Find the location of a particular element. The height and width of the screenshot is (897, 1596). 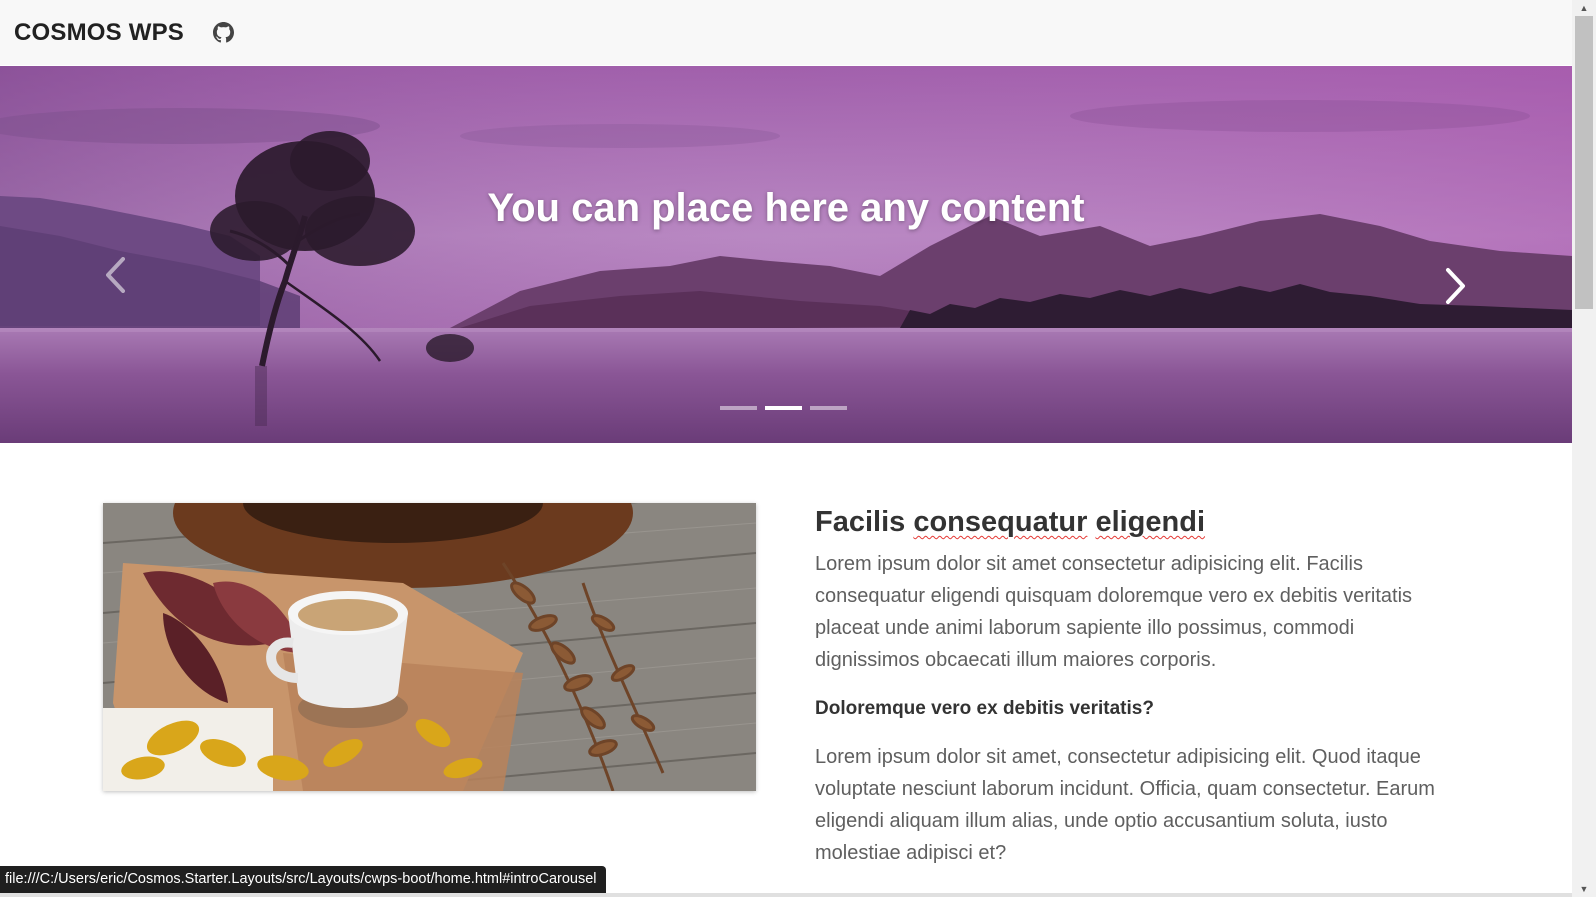

scroll-down-arrow-icon: ▼ is located at coordinates (1584, 889).